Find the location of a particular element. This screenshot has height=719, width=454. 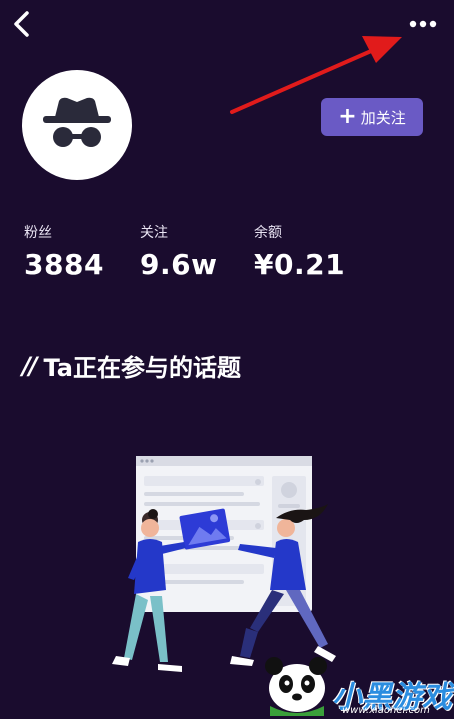

stat-fans-label: 粉丝 is located at coordinates (38, 233).